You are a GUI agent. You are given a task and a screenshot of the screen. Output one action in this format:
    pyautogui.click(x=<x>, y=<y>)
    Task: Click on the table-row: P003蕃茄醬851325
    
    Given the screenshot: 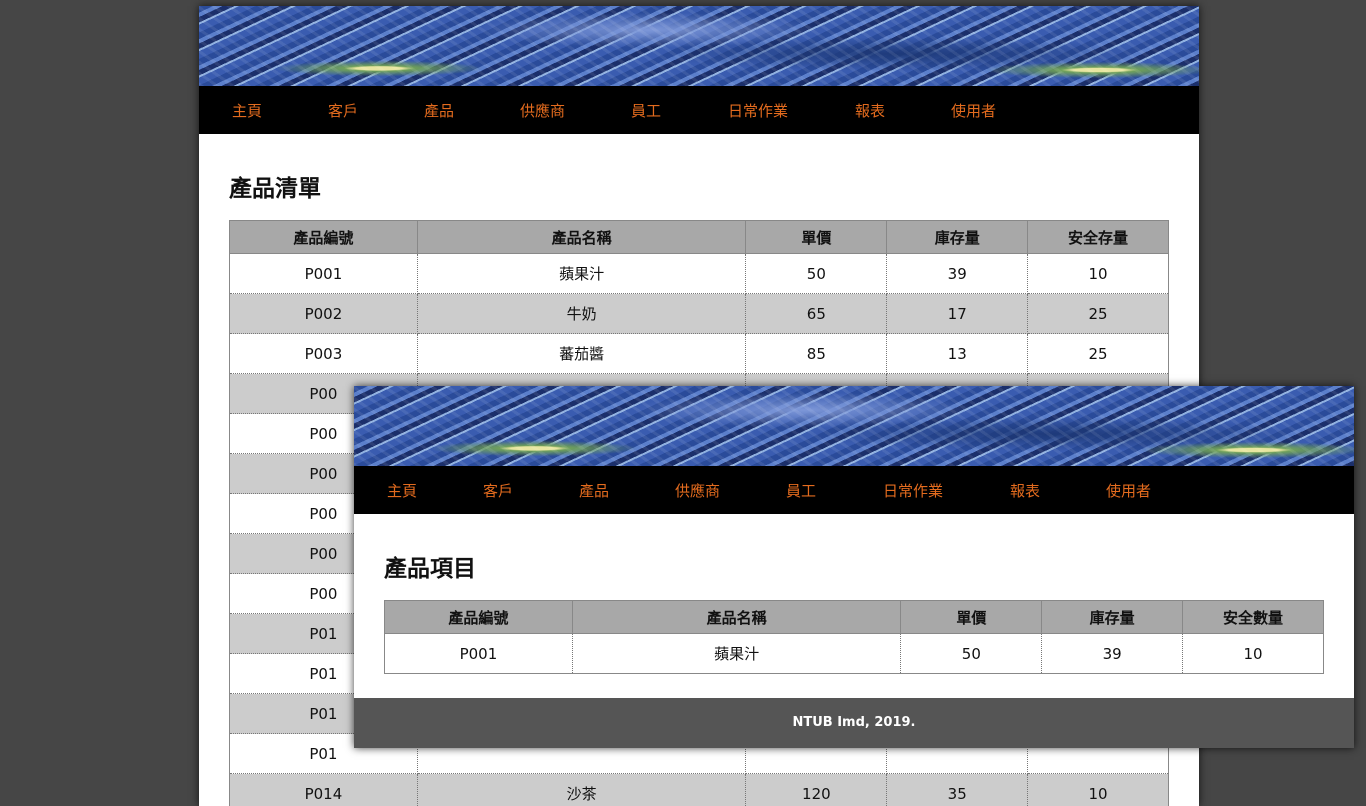 What is the action you would take?
    pyautogui.click(x=699, y=354)
    